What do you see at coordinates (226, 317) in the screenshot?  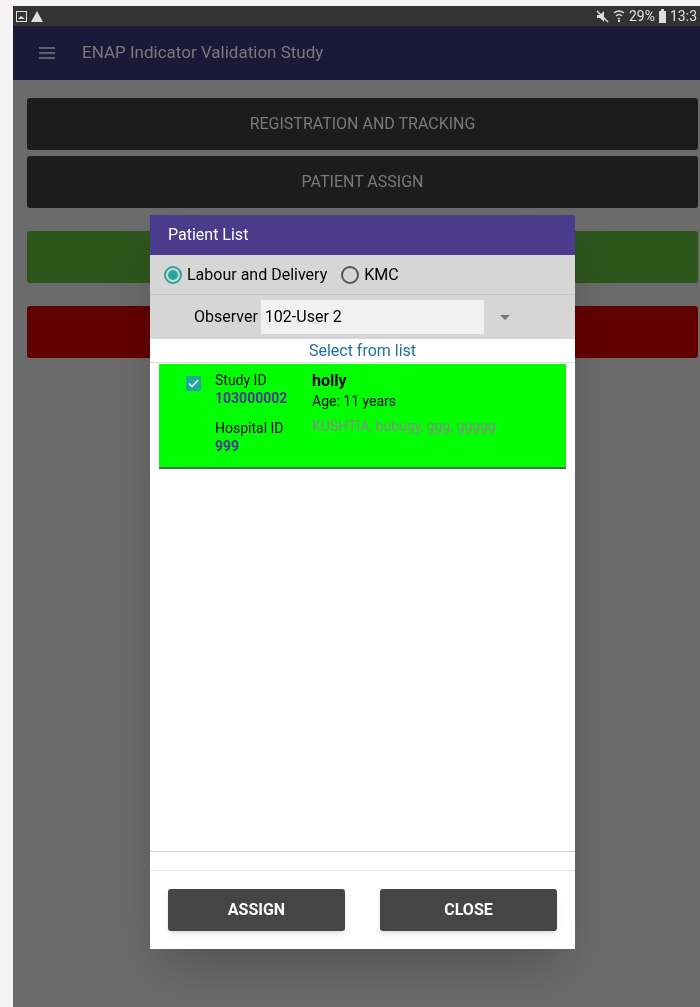 I see `observer-label: Observer` at bounding box center [226, 317].